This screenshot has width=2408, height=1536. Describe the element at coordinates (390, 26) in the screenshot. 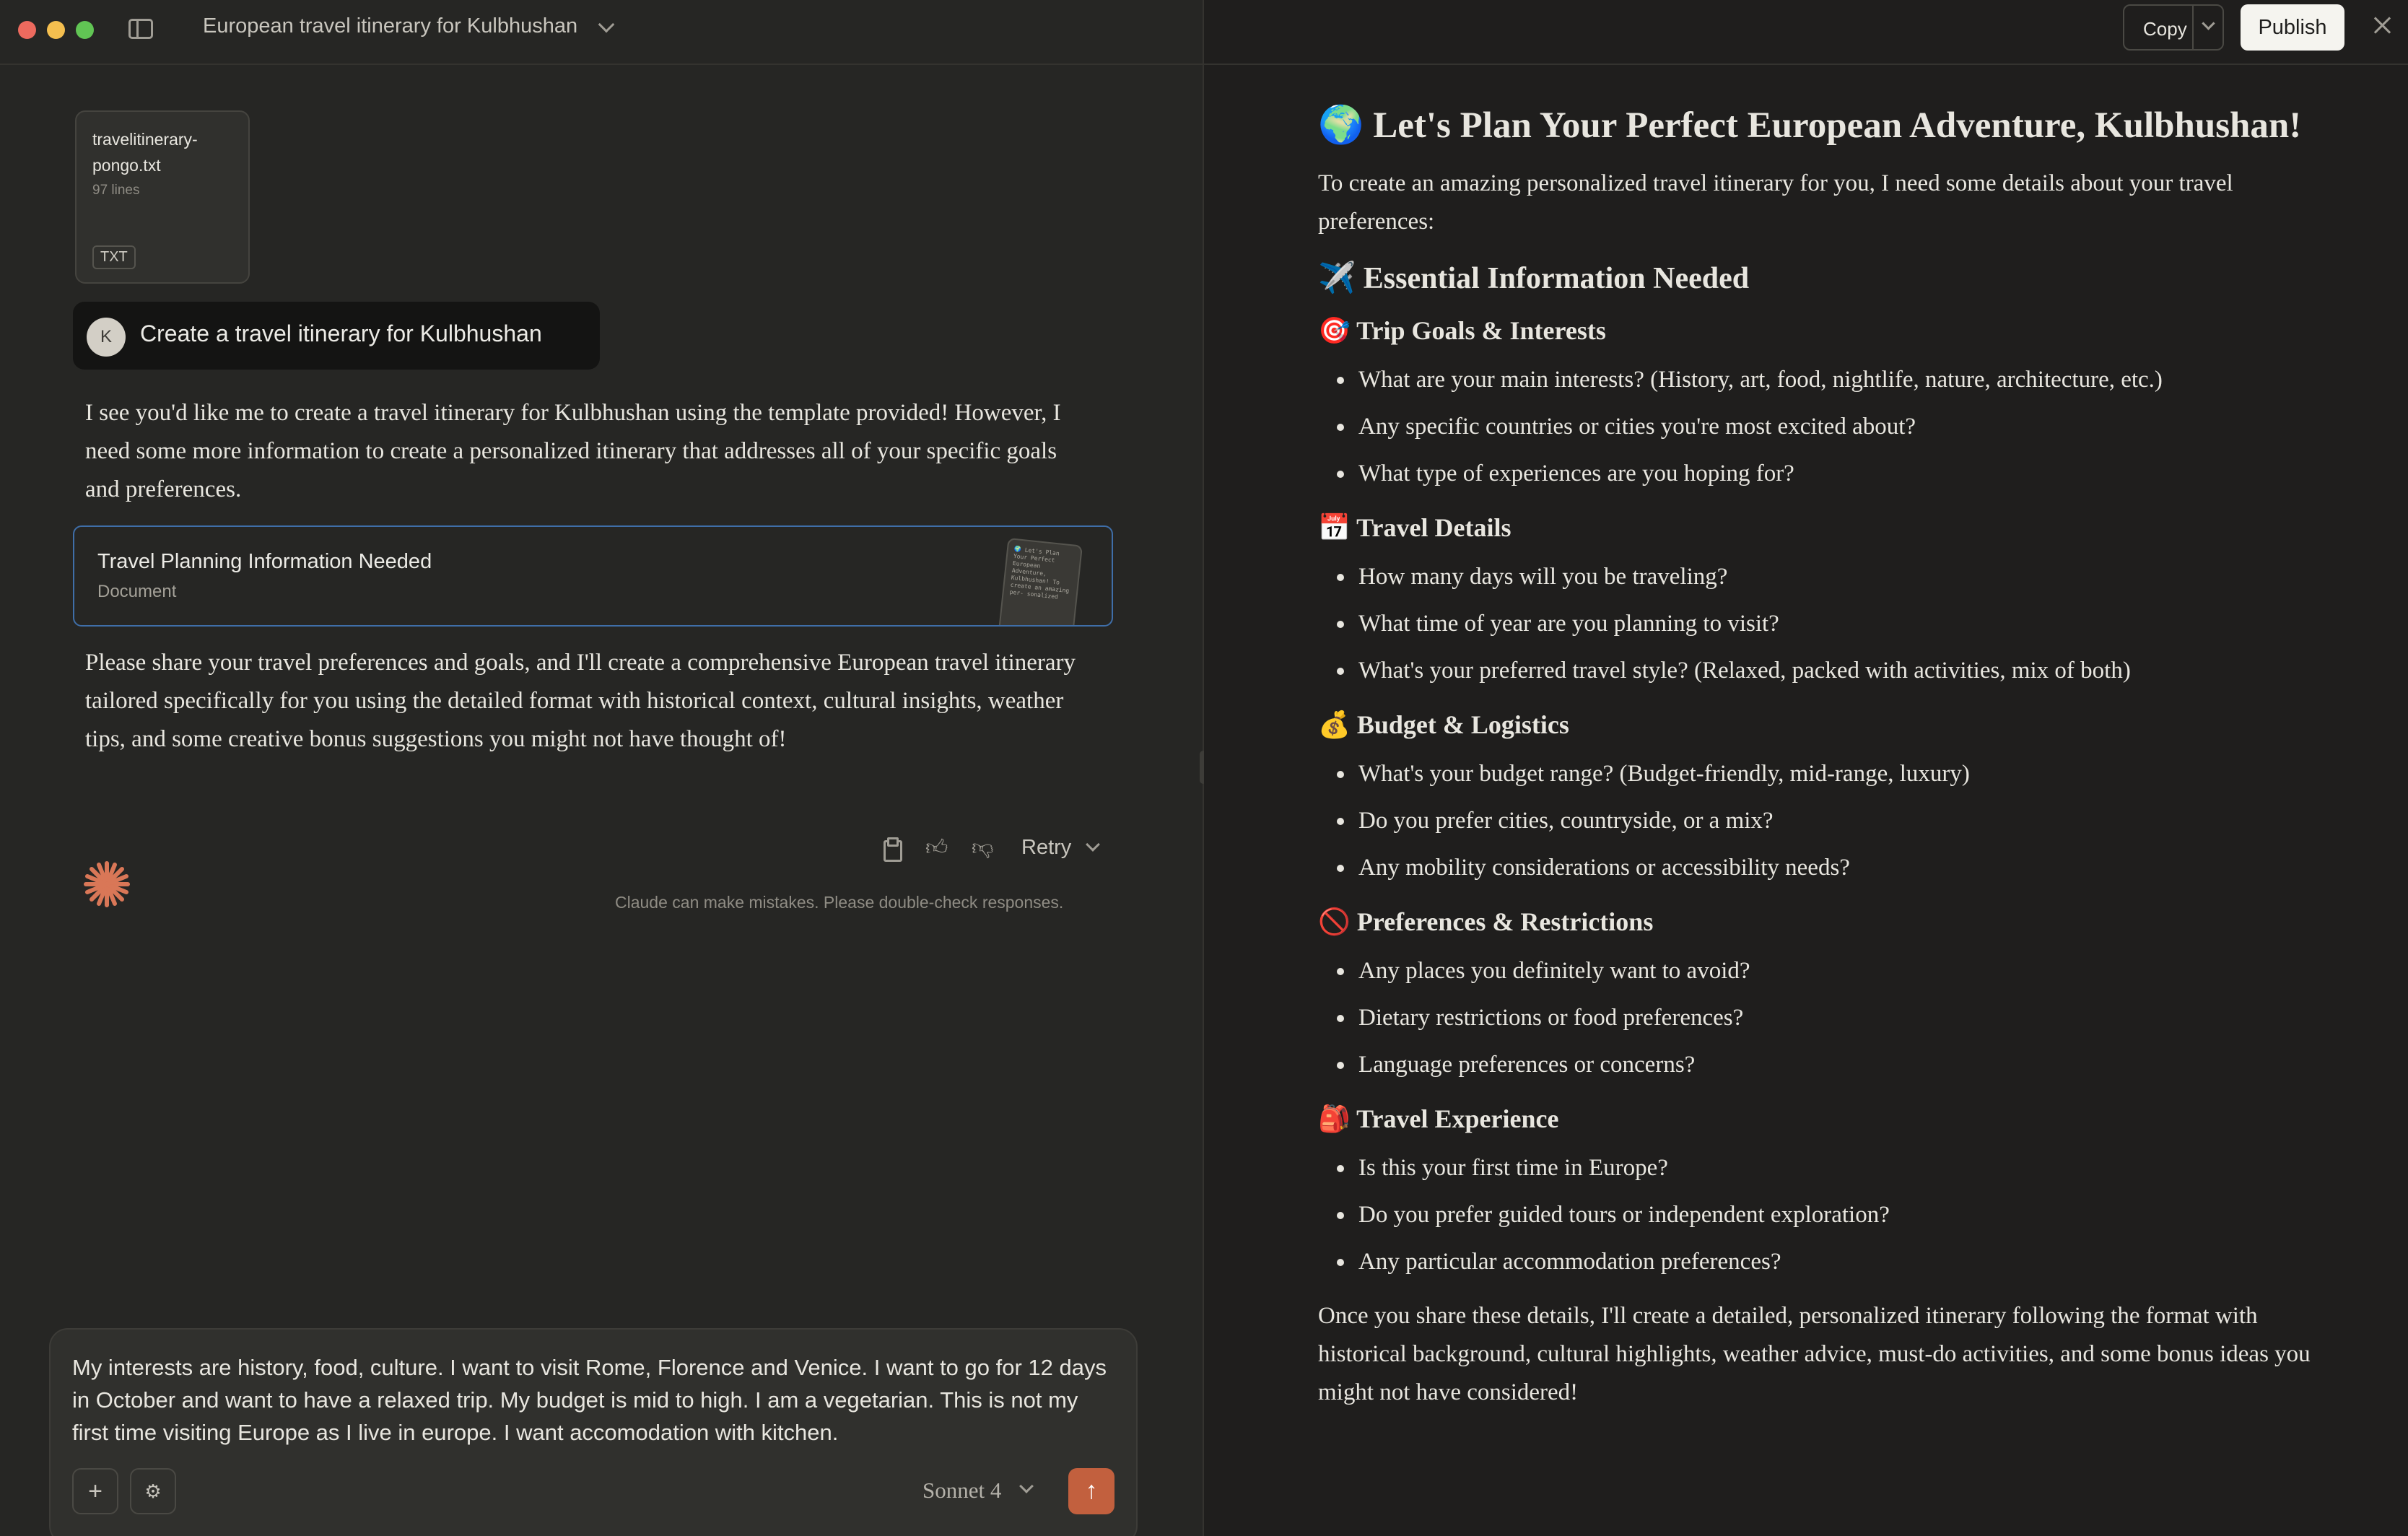

I see `conversation-title: European travel itinerary for Kulbhushan` at that location.